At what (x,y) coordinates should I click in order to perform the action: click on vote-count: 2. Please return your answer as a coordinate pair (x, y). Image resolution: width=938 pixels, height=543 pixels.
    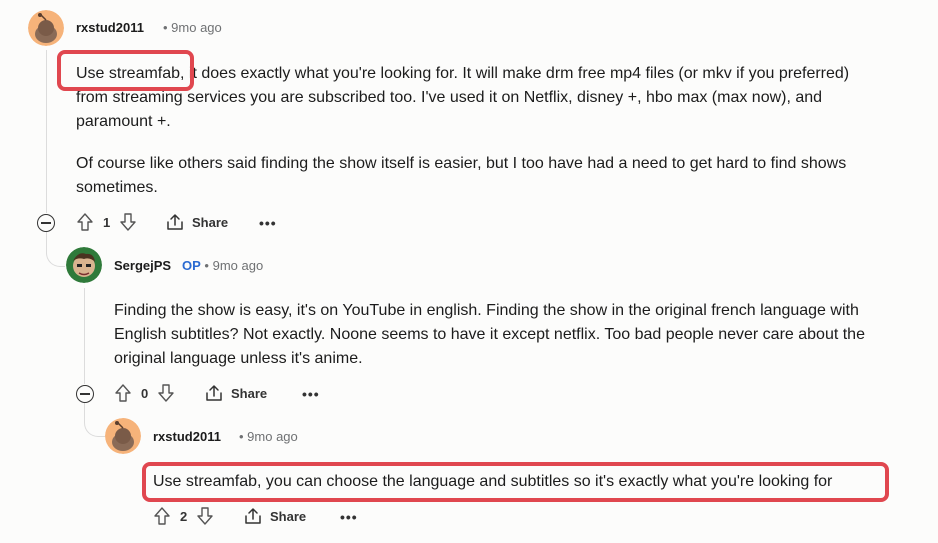
    Looking at the image, I should click on (184, 516).